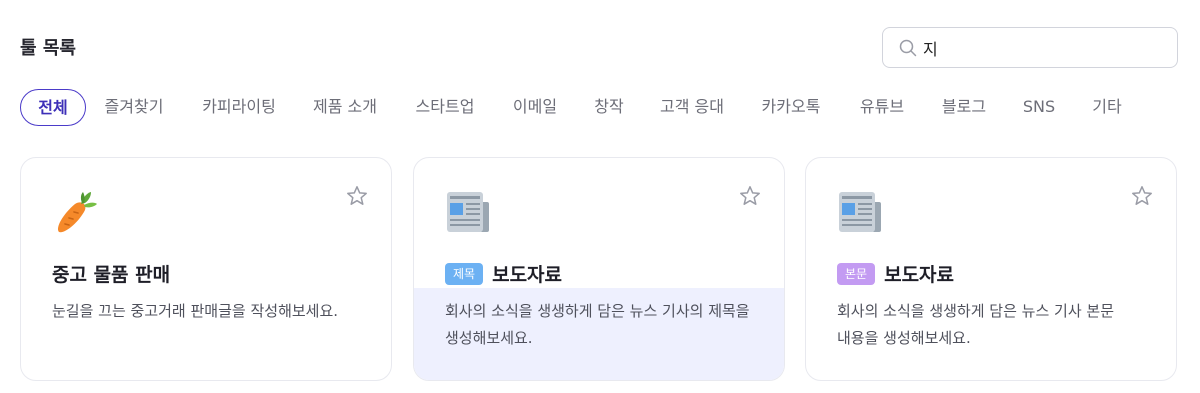 The image size is (1200, 393). What do you see at coordinates (48, 48) in the screenshot?
I see `page-title: 툴 목록` at bounding box center [48, 48].